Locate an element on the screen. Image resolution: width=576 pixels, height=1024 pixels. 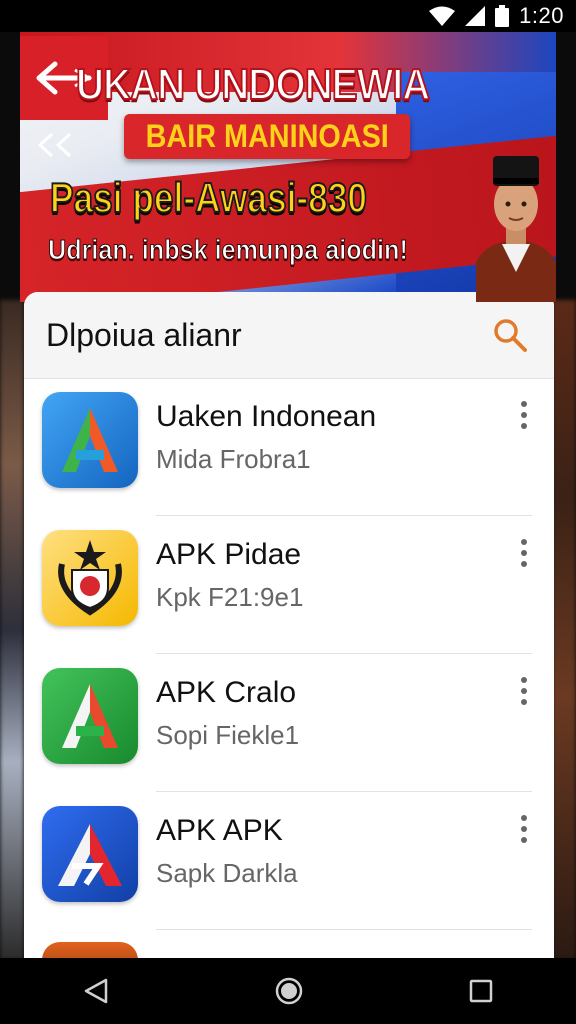
list-item: APK Cralo Sopi Fiekle1 is located at coordinates (289, 723).